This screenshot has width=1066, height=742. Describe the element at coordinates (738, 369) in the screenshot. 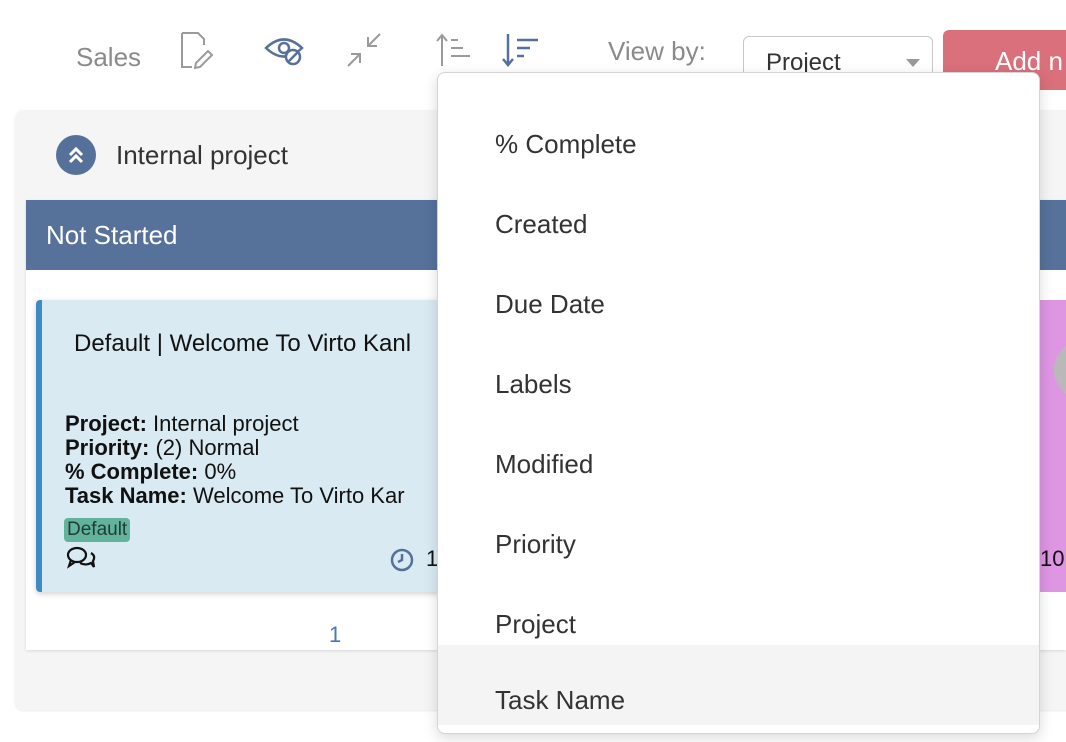

I see `sort-option-labels: Labels` at that location.